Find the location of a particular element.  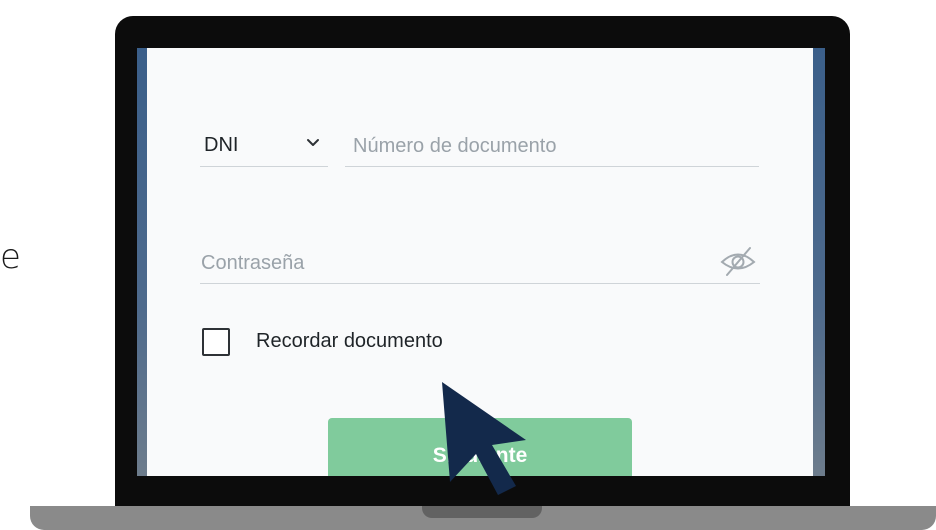

eye-off-icon is located at coordinates (738, 261).